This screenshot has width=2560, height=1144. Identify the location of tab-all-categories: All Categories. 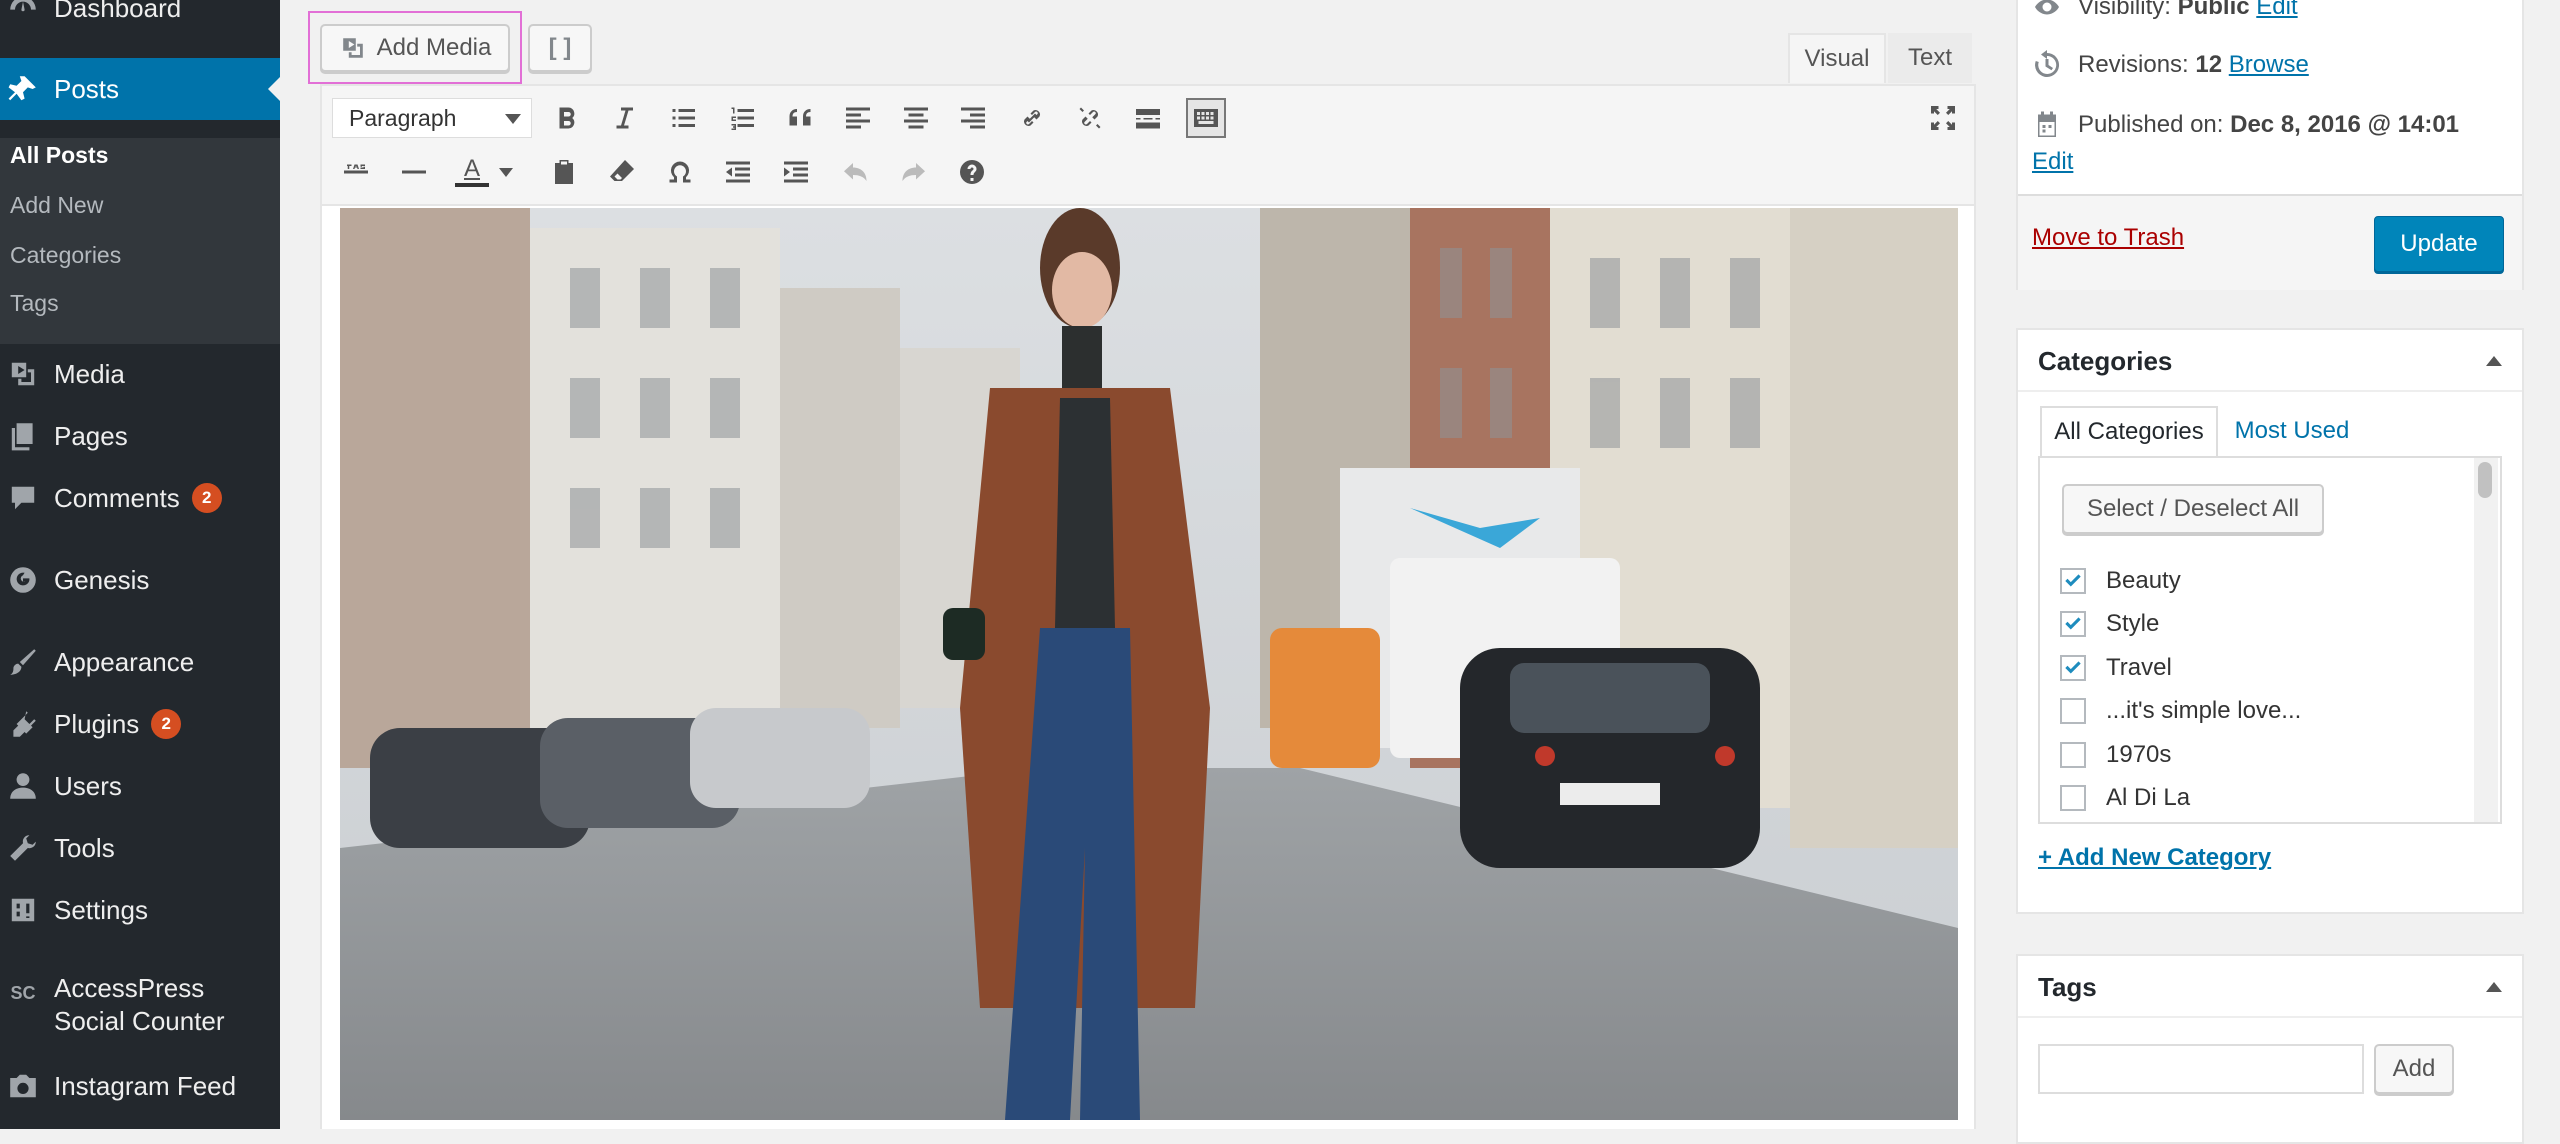
(2129, 431).